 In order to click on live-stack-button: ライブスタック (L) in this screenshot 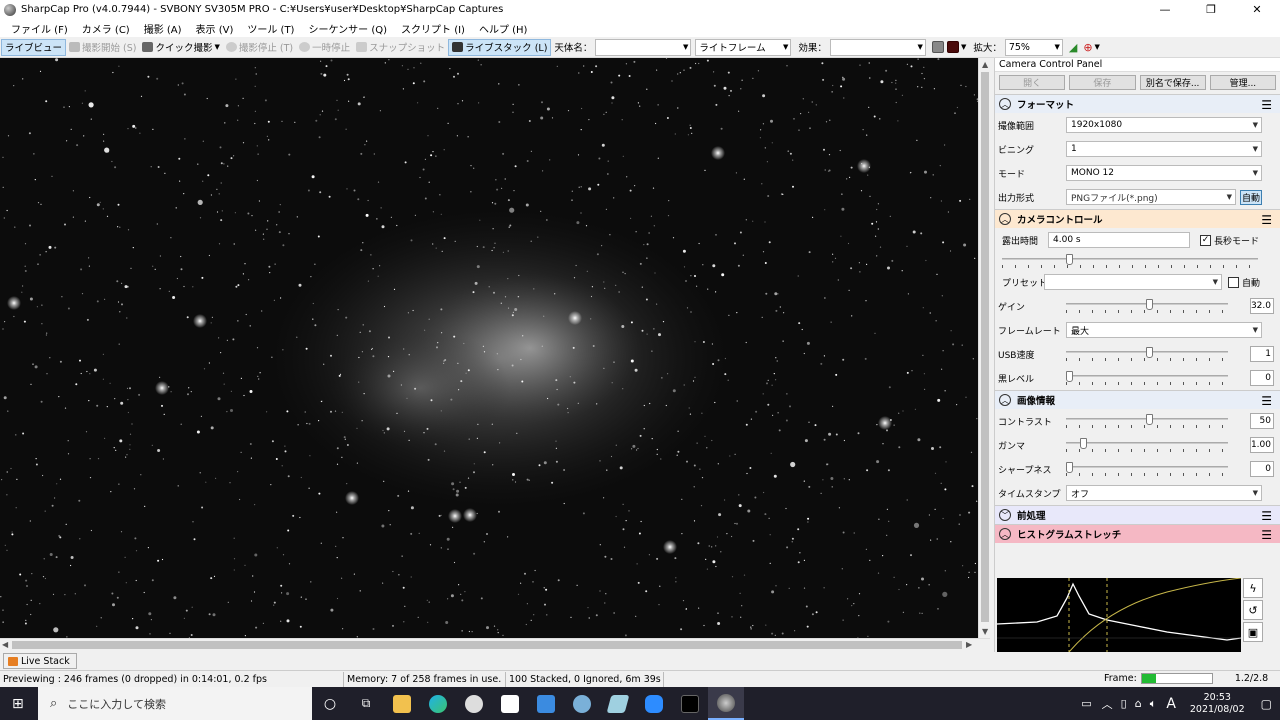, I will do `click(500, 47)`.